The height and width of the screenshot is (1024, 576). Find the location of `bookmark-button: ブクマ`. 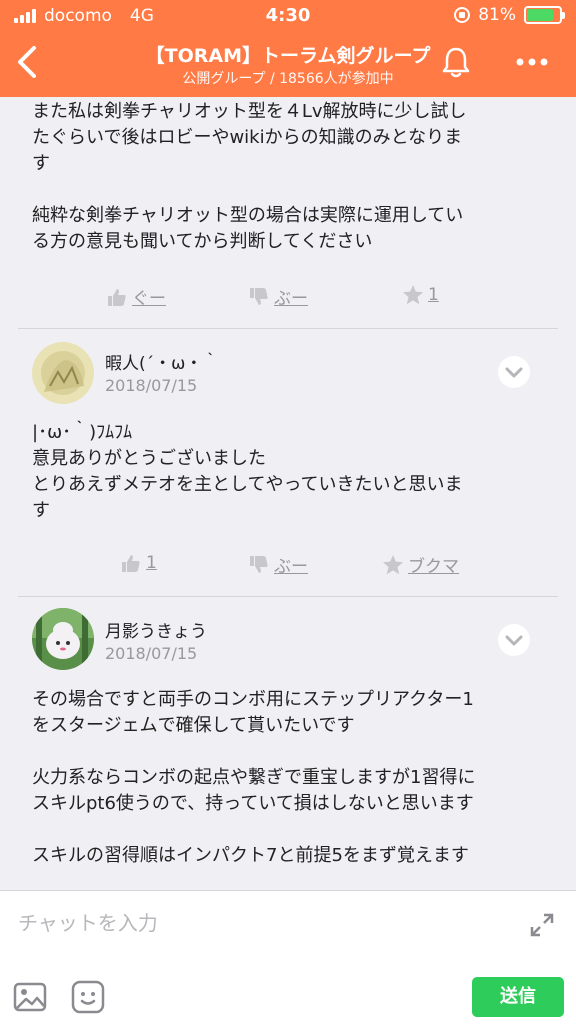

bookmark-button: ブクマ is located at coordinates (420, 564).